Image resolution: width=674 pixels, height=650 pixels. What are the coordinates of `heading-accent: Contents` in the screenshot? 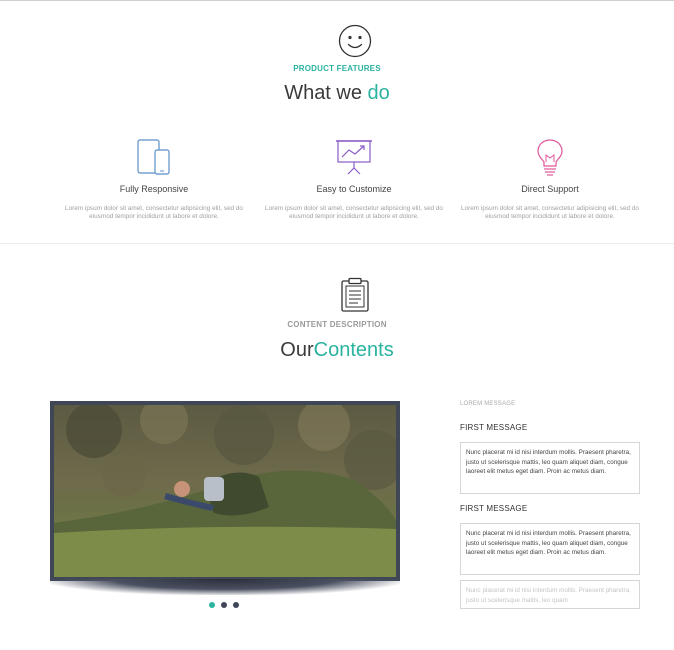 It's located at (353, 350).